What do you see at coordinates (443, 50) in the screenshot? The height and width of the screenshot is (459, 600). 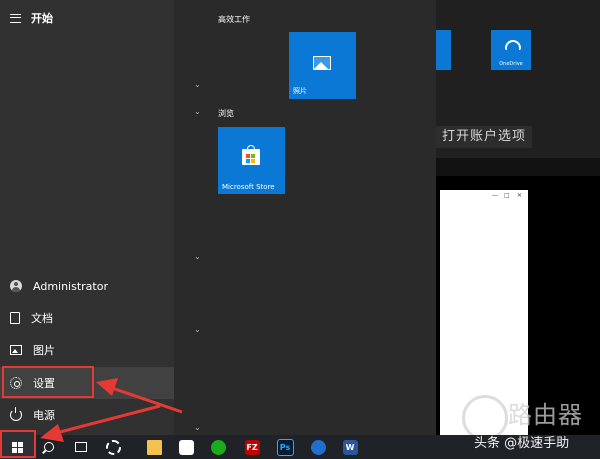 I see `background-tile-partial` at bounding box center [443, 50].